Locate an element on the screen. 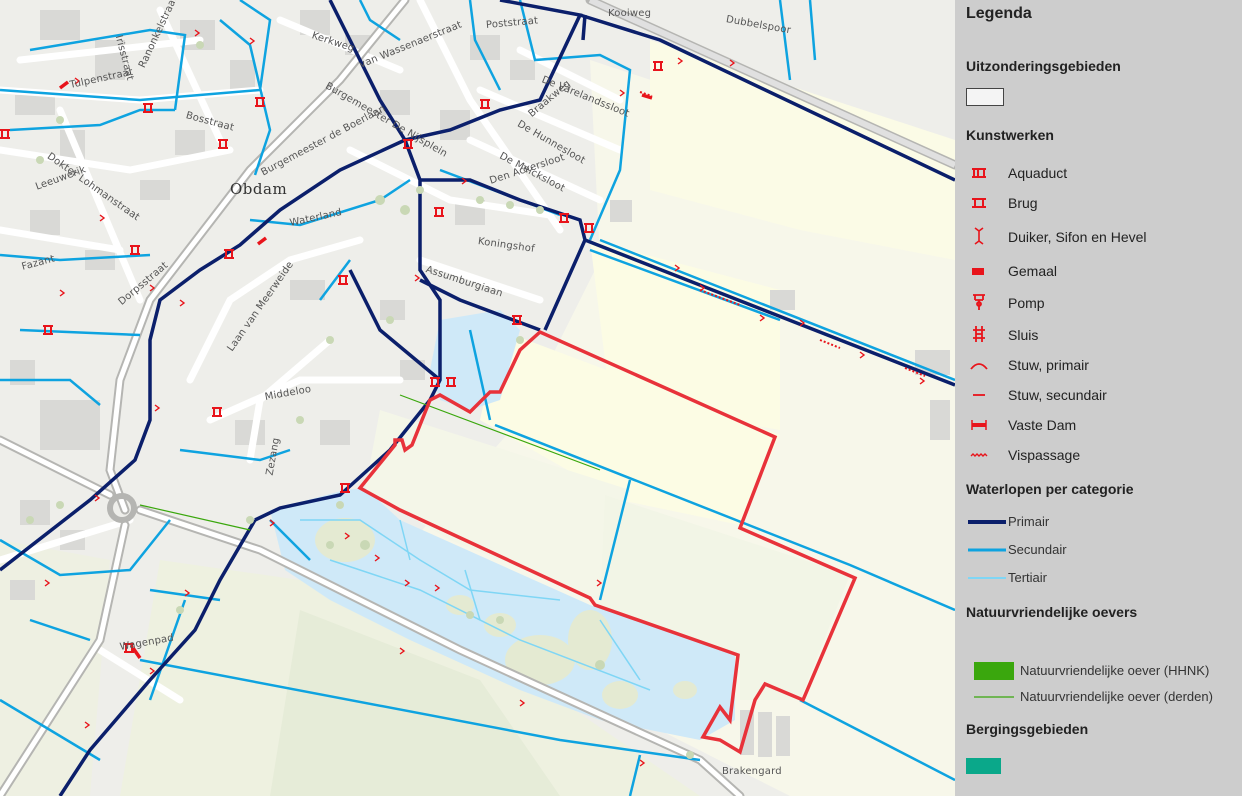 The height and width of the screenshot is (796, 1242). brug-icon is located at coordinates (979, 203).